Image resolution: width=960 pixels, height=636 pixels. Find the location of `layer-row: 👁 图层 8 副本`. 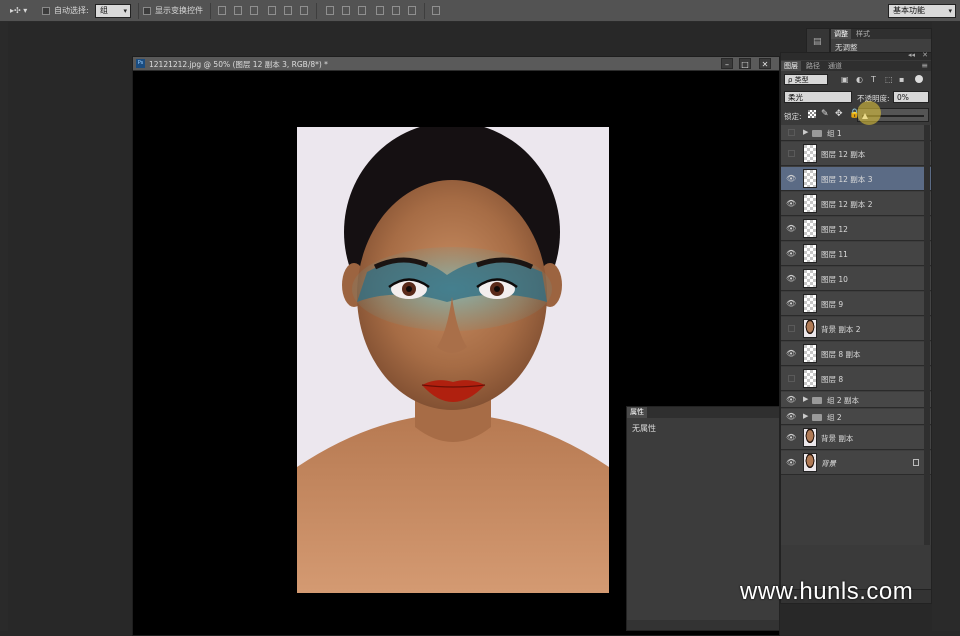

layer-row: 👁 图层 8 副本 is located at coordinates (856, 354).